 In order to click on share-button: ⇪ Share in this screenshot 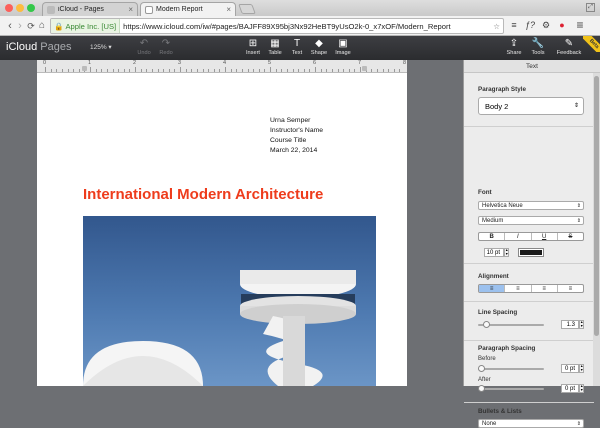, I will do `click(514, 47)`.